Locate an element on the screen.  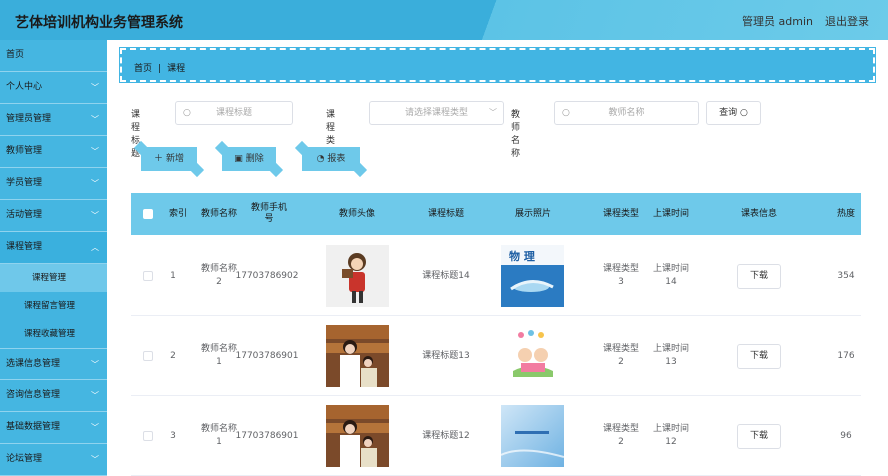
sidebar-item-label: 论坛管理 is located at coordinates (24, 459).